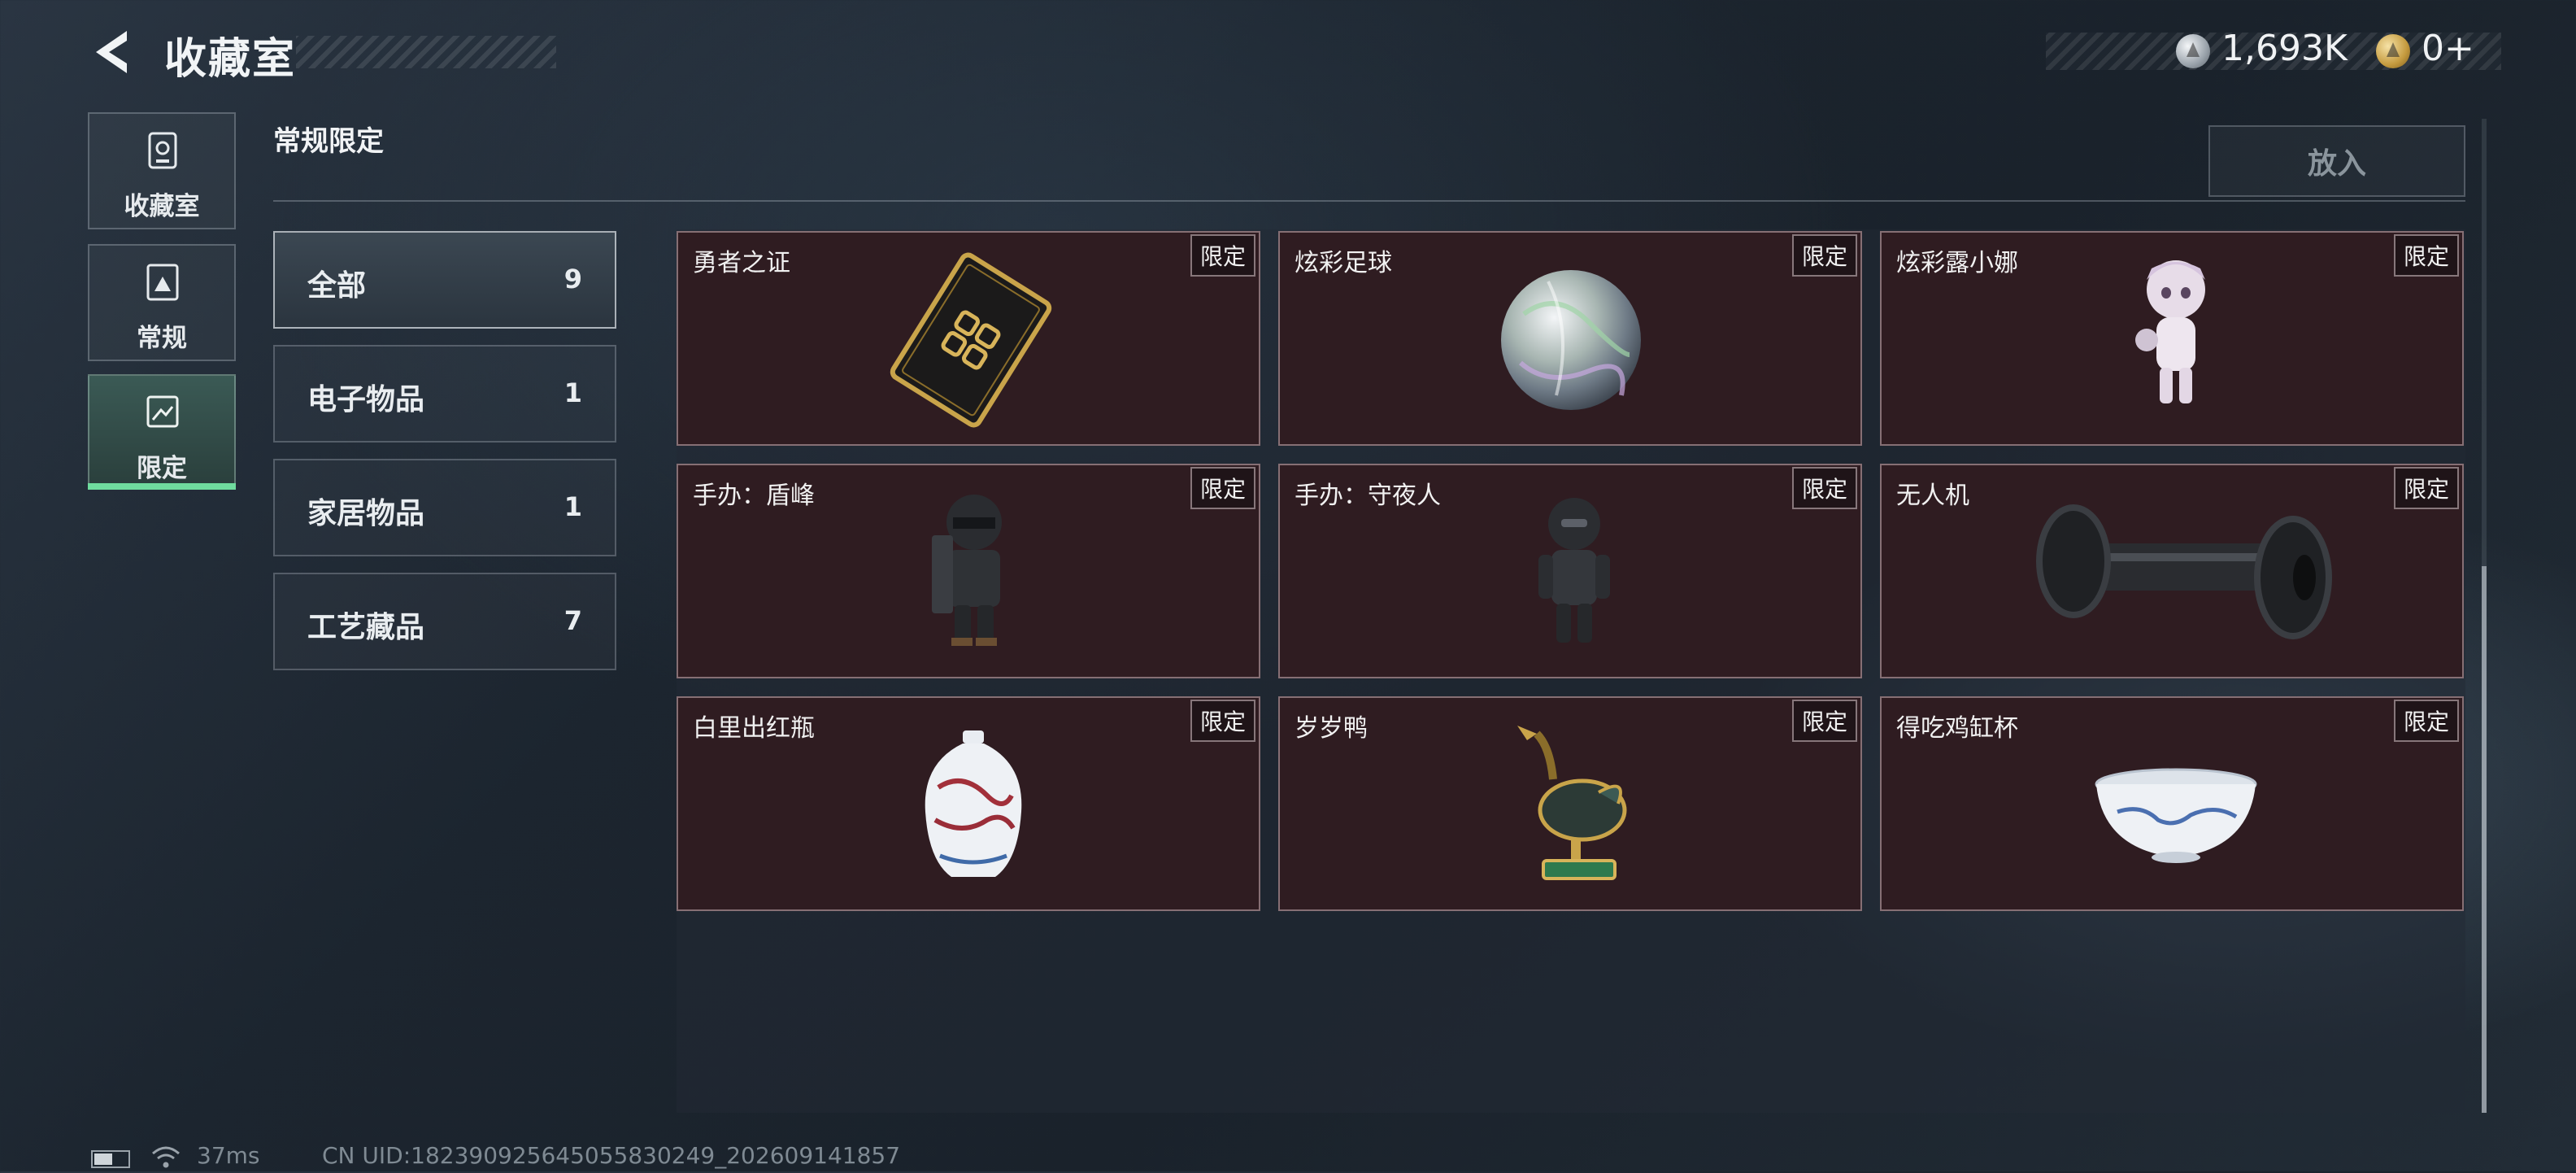 Image resolution: width=2576 pixels, height=1173 pixels. What do you see at coordinates (2336, 161) in the screenshot?
I see `put-in-button: 放入` at bounding box center [2336, 161].